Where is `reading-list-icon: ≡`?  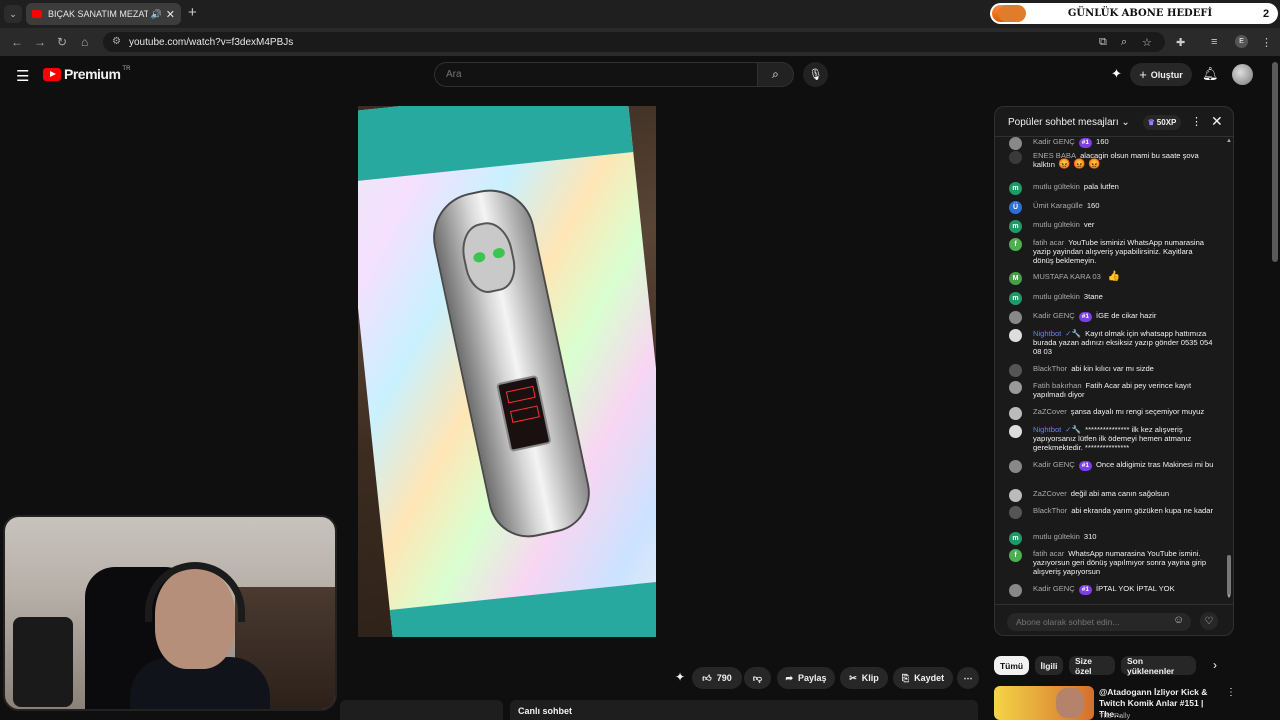
reading-list-icon: ≡ is located at coordinates (1214, 42).